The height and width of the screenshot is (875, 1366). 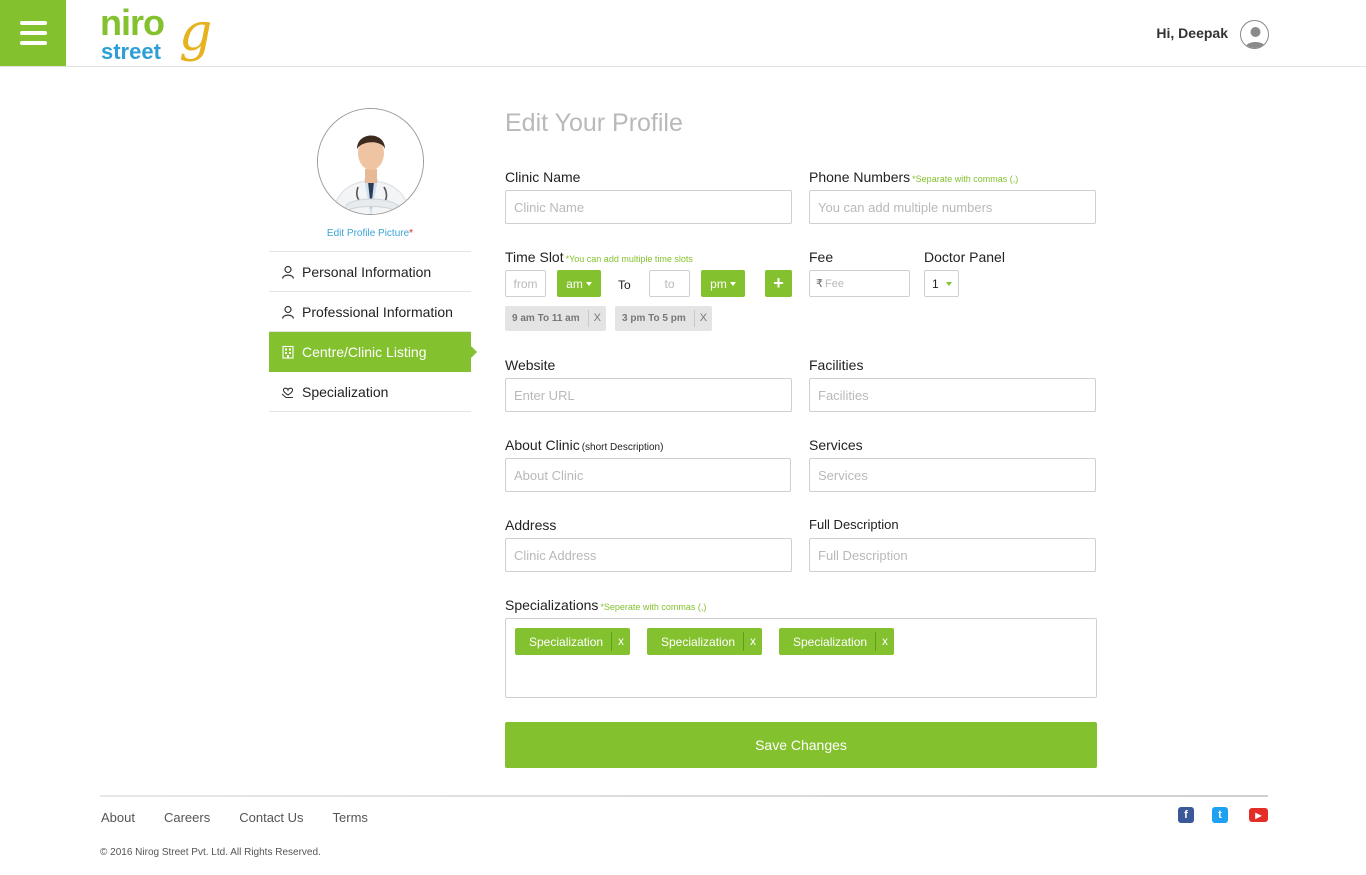 What do you see at coordinates (622, 447) in the screenshot?
I see `about-clinic-note: (short Description)` at bounding box center [622, 447].